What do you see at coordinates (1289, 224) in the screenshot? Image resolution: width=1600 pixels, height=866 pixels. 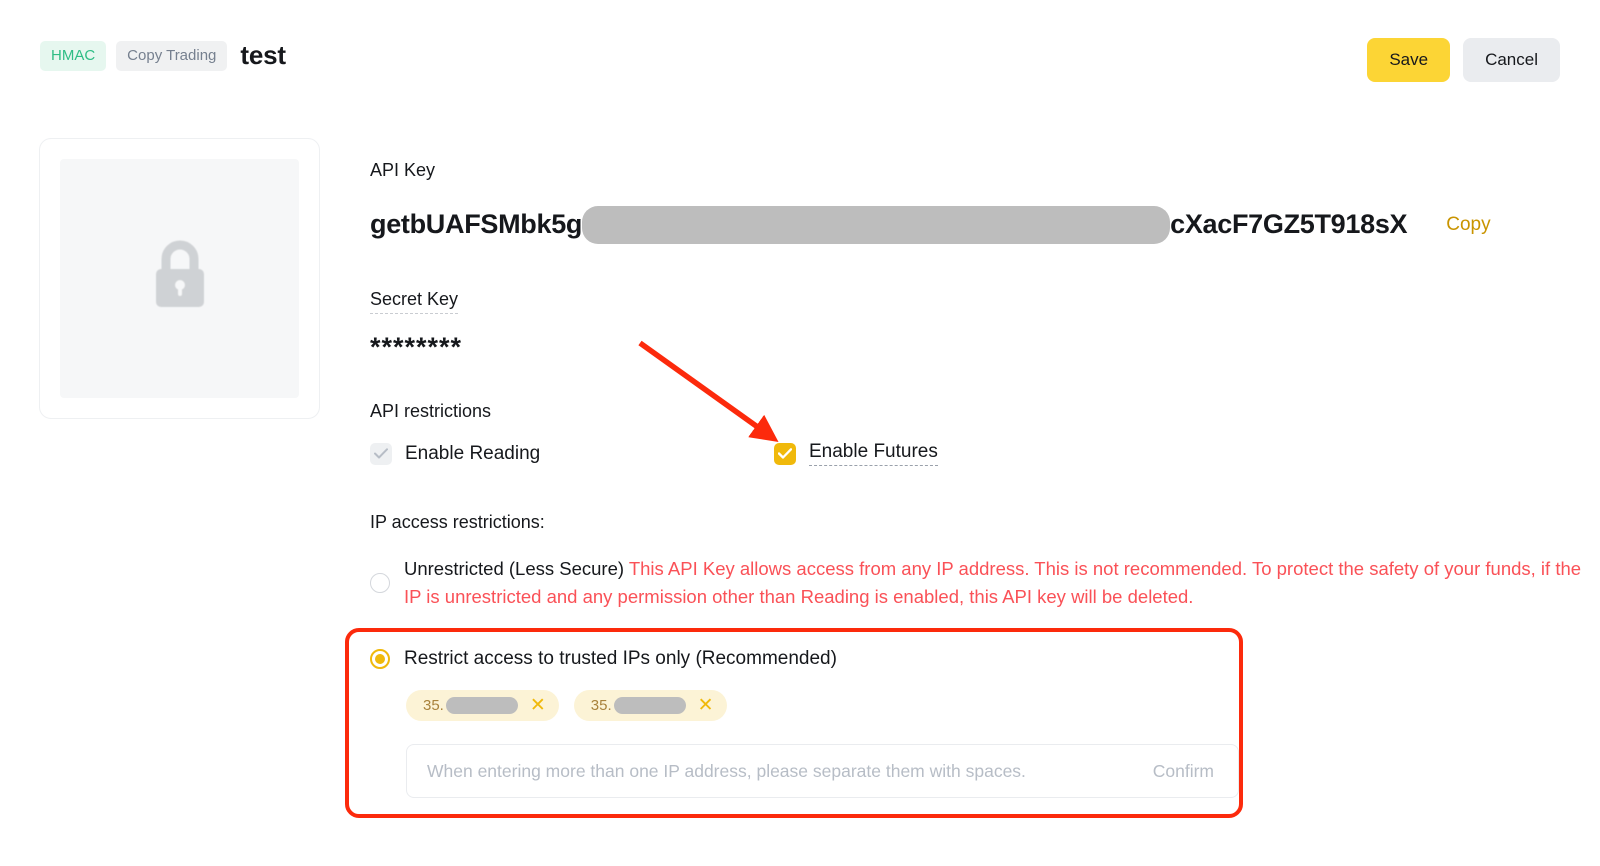 I see `api-key-suffix: cXacF7GZ5T918sX` at bounding box center [1289, 224].